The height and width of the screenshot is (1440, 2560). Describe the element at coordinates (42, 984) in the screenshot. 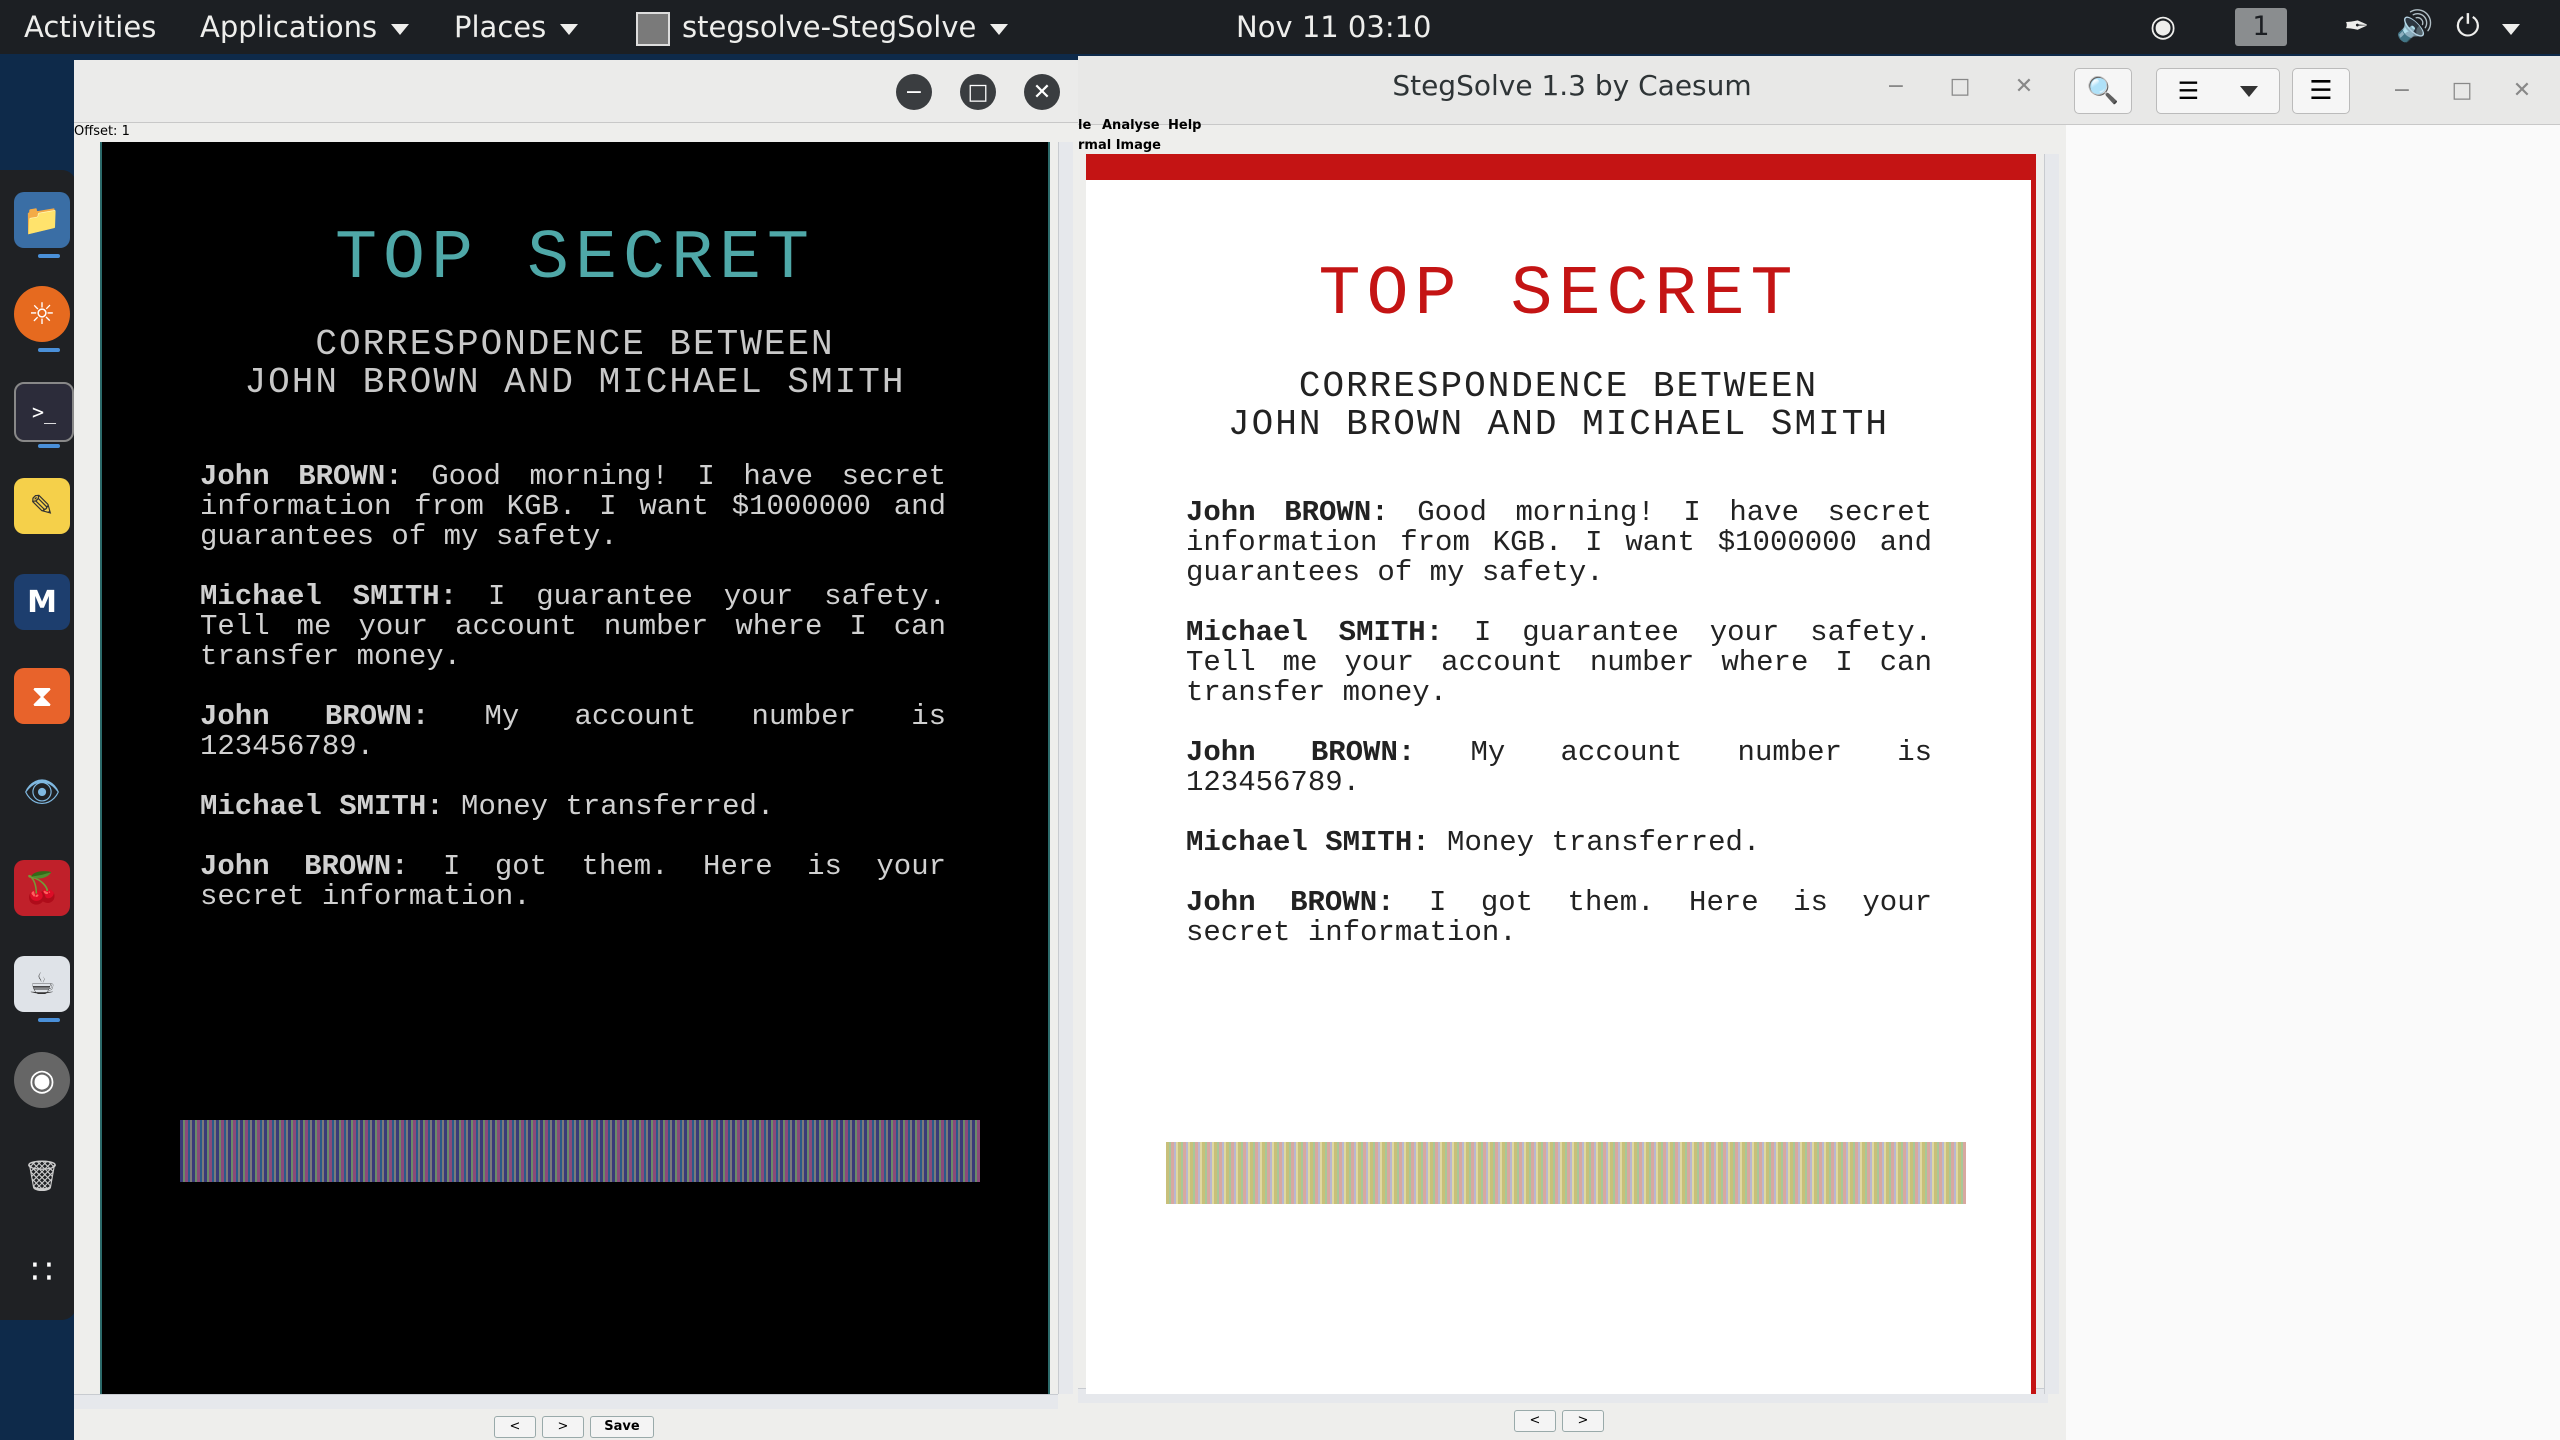

I see `java-icon: ☕` at that location.